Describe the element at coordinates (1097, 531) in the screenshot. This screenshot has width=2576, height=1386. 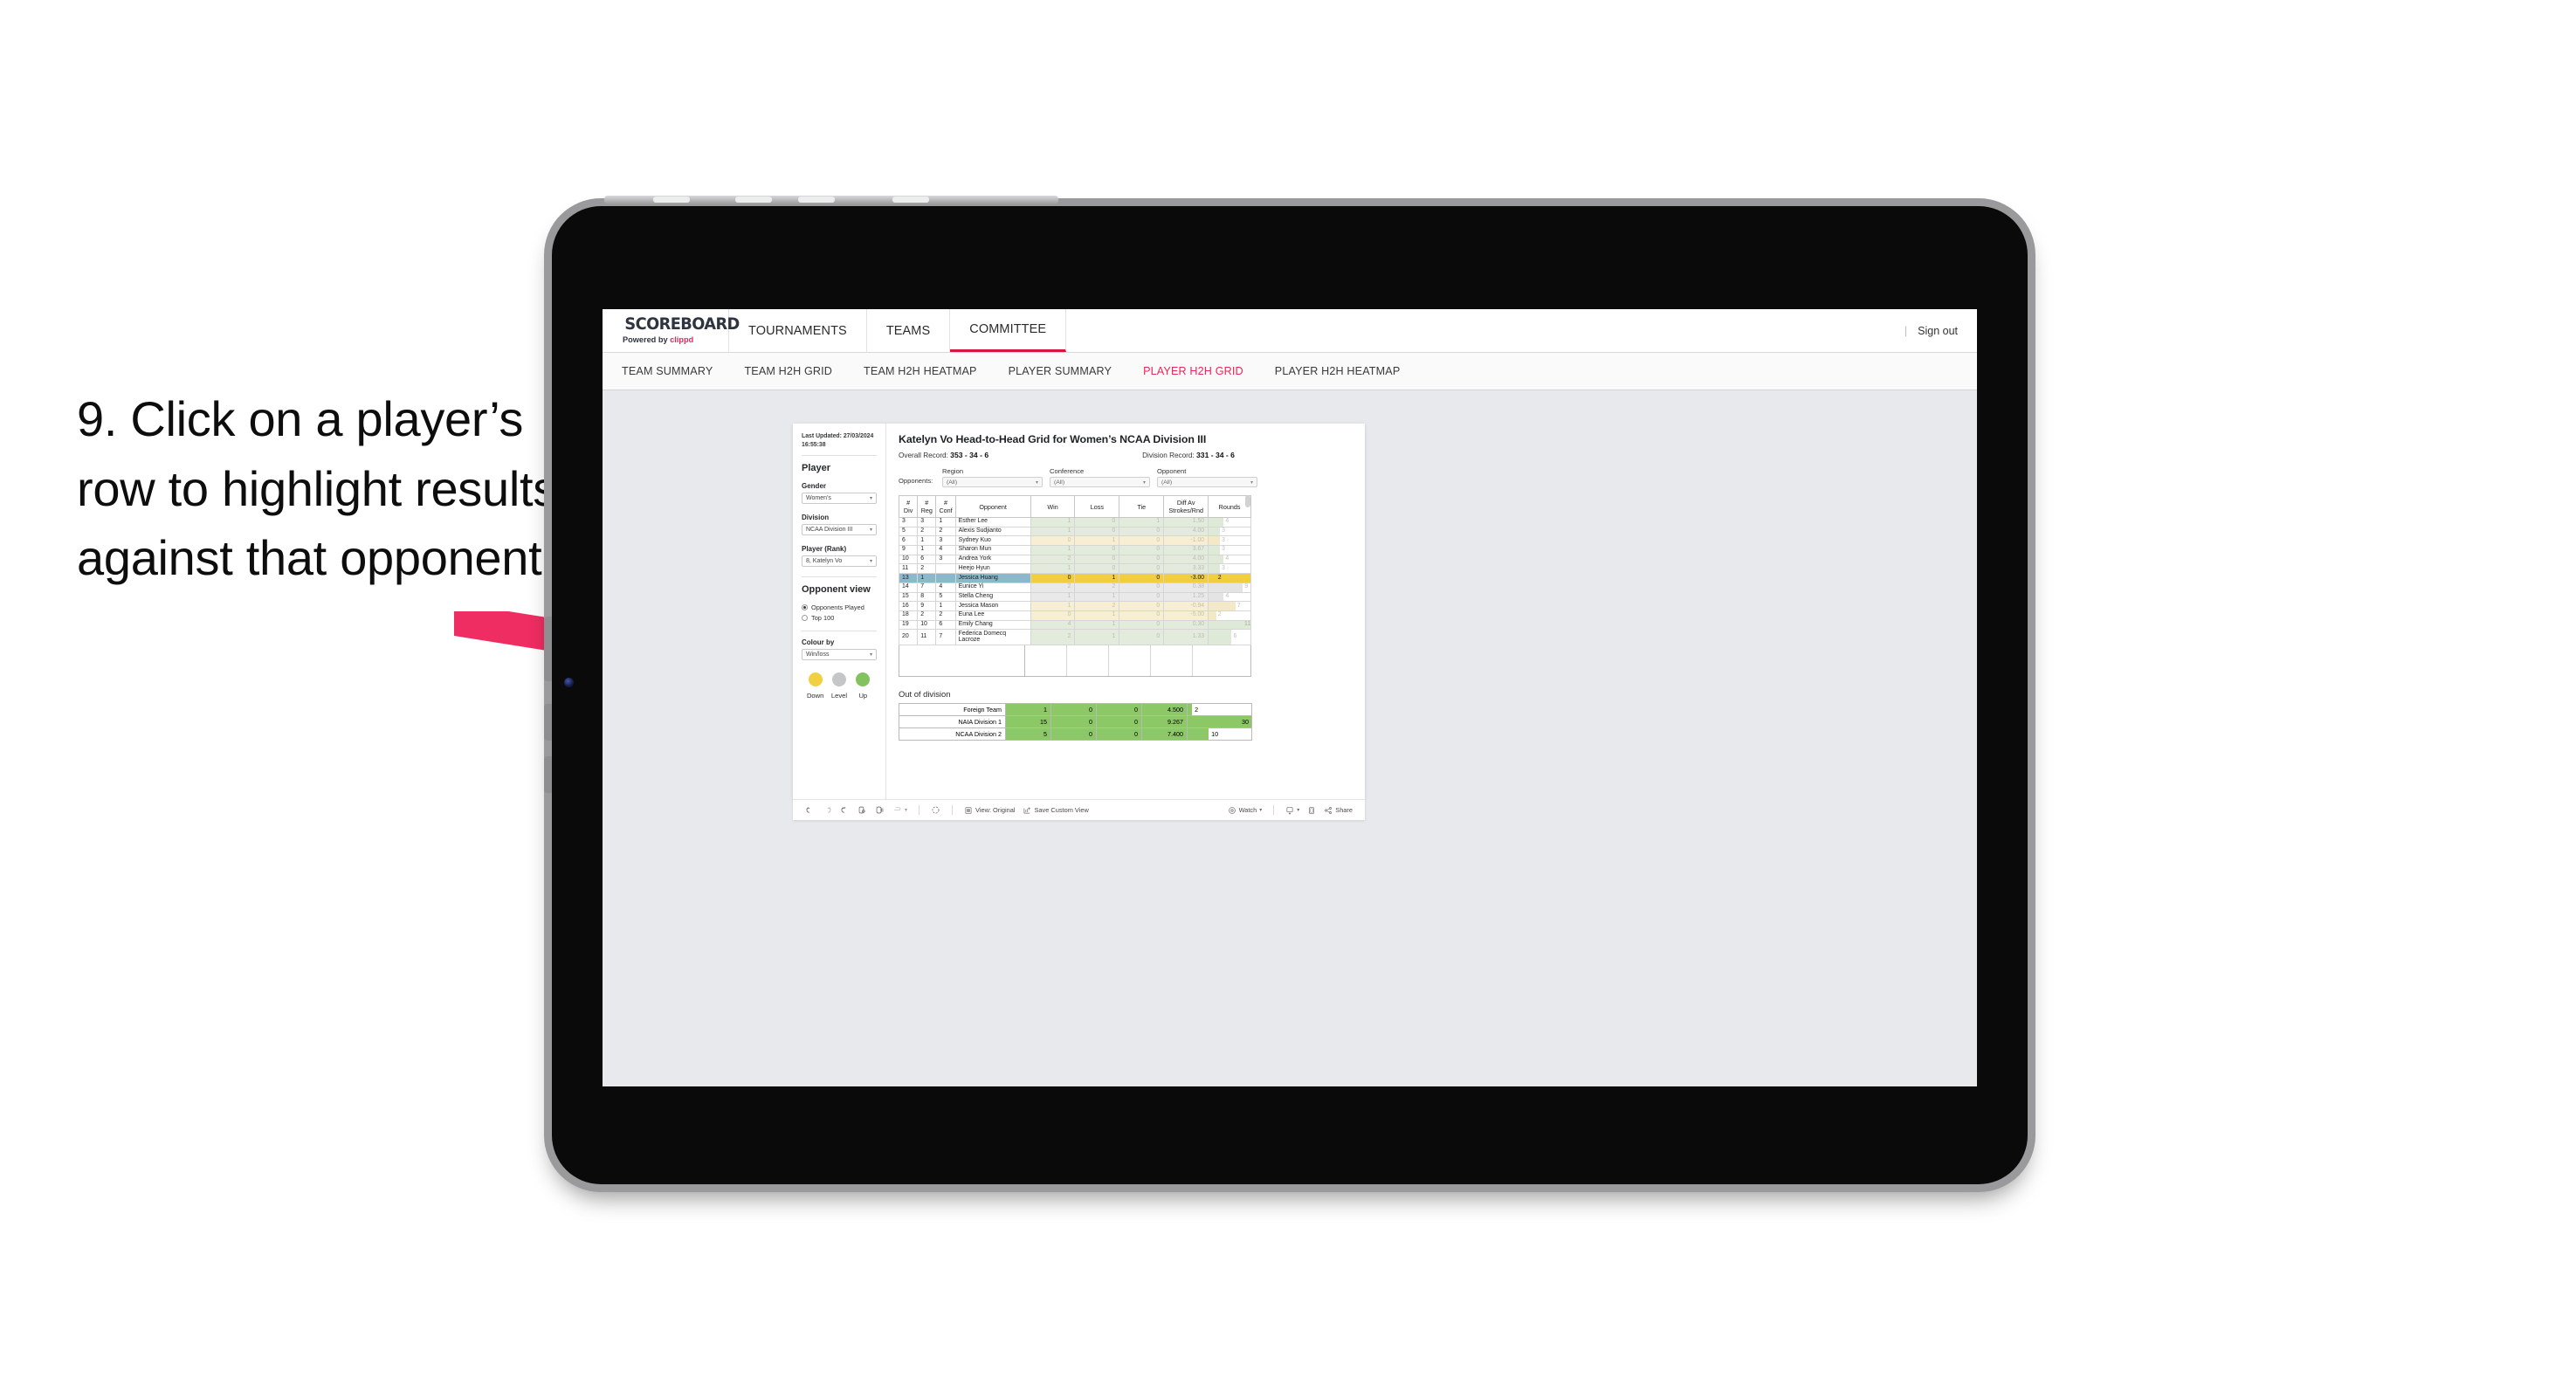
I see `cell-loss: 0` at that location.